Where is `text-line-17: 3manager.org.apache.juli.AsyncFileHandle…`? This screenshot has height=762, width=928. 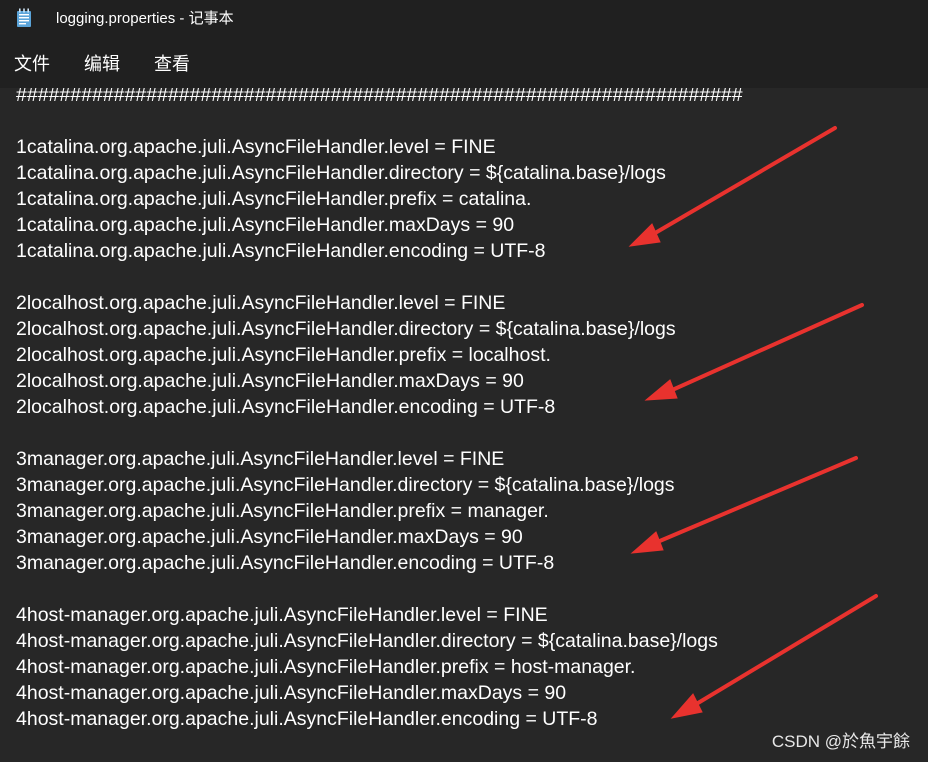
text-line-17: 3manager.org.apache.juli.AsyncFileHandle… is located at coordinates (282, 511).